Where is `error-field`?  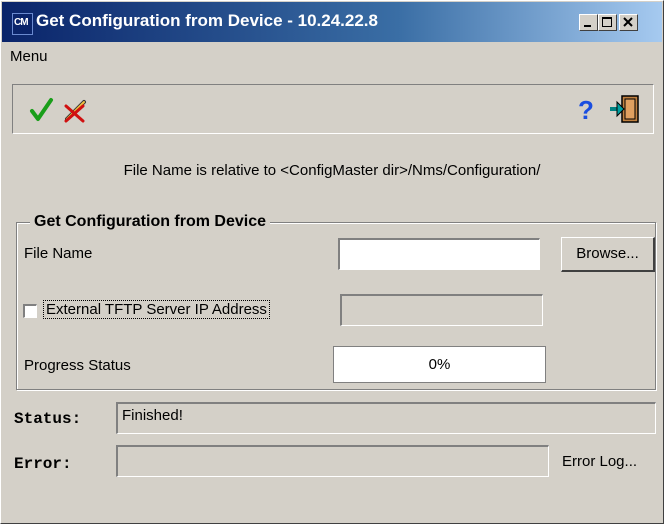 error-field is located at coordinates (332, 461).